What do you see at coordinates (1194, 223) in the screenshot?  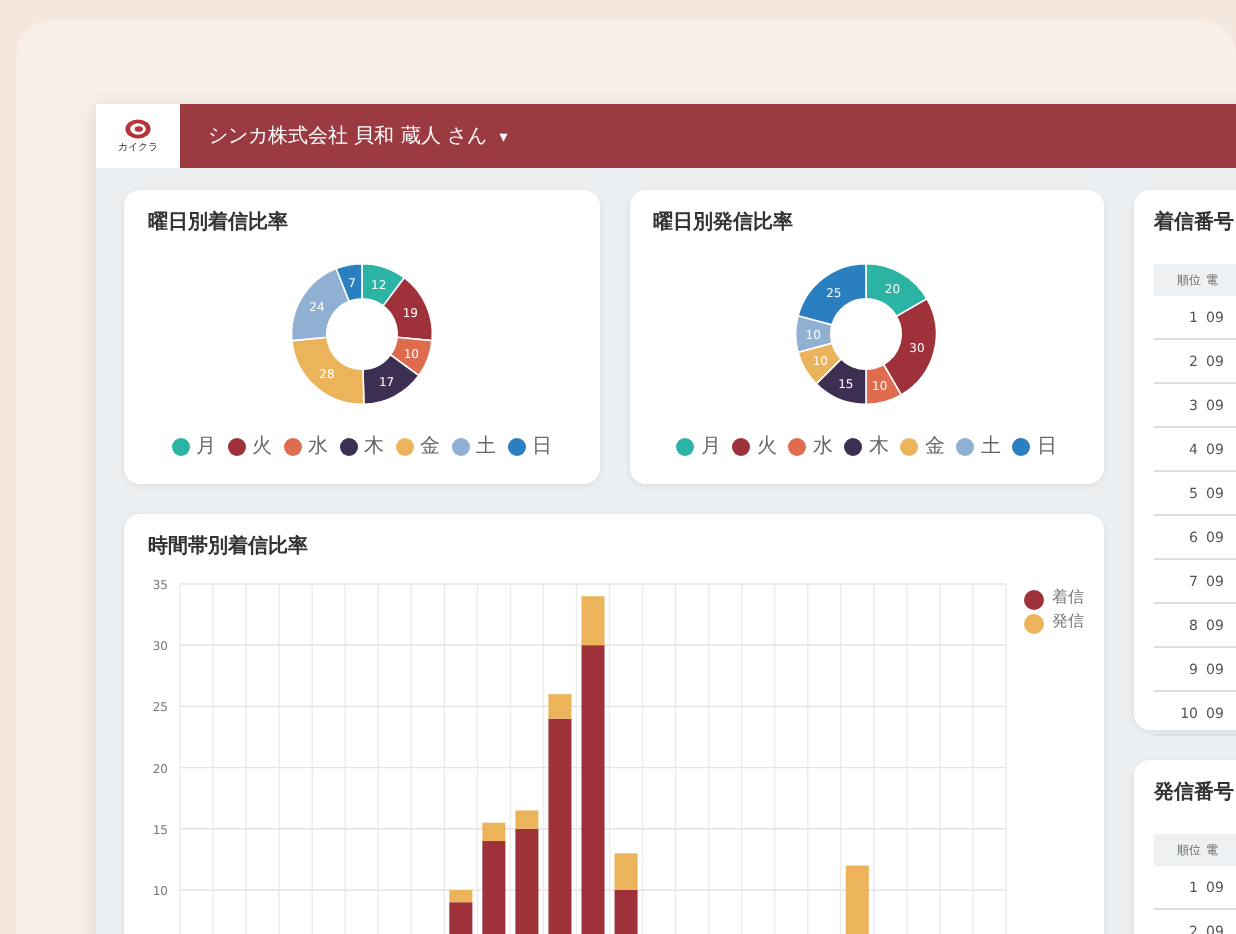 I see `card-title: 着信番号` at bounding box center [1194, 223].